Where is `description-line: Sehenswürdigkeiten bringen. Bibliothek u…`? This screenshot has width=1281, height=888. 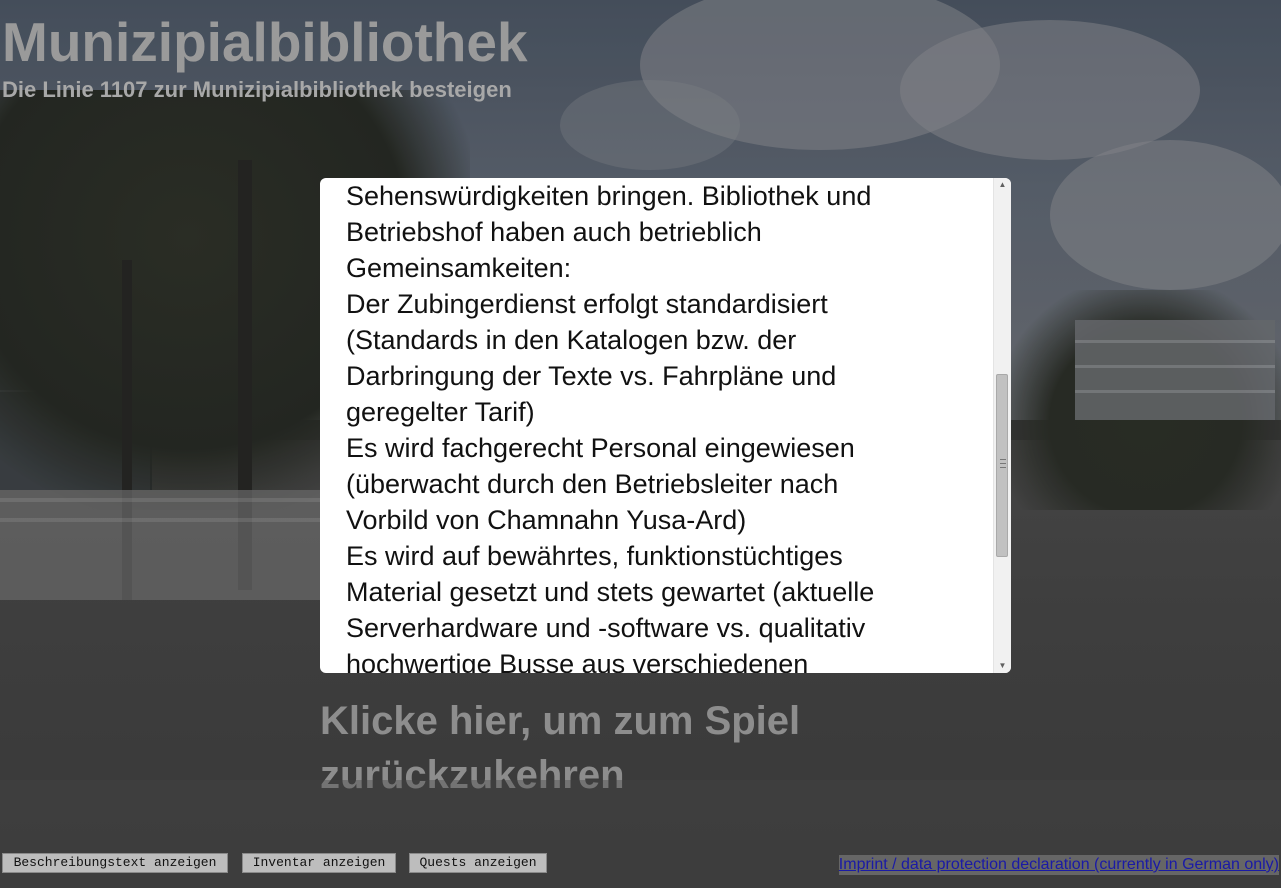 description-line: Sehenswürdigkeiten bringen. Bibliothek u… is located at coordinates (609, 196).